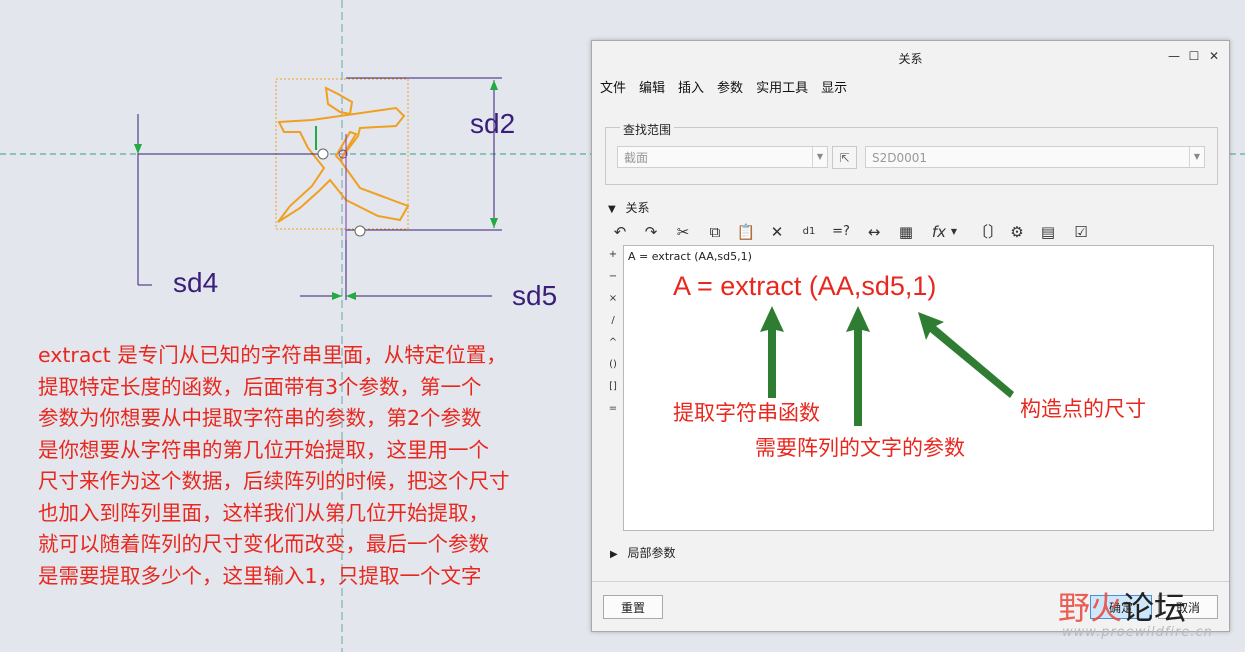 The height and width of the screenshot is (652, 1245). Describe the element at coordinates (887, 366) in the screenshot. I see `annotation-arrows` at that location.